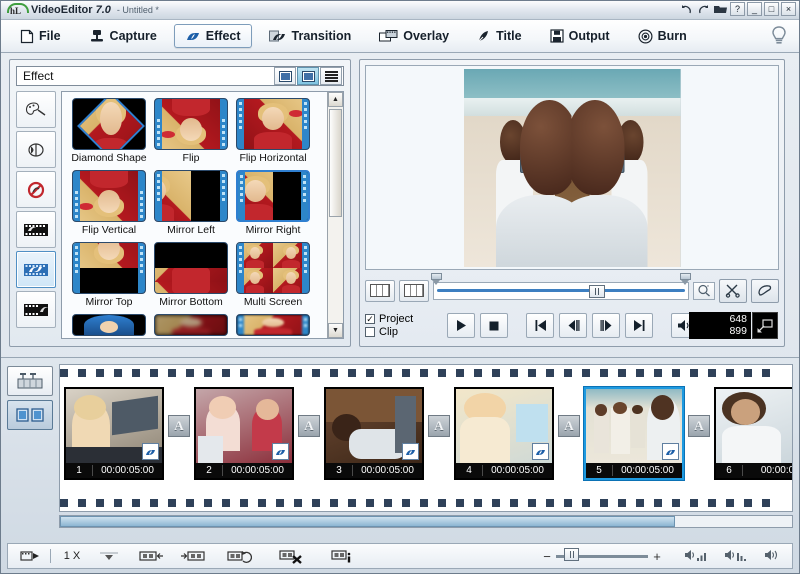  I want to click on cut-button, so click(733, 290).